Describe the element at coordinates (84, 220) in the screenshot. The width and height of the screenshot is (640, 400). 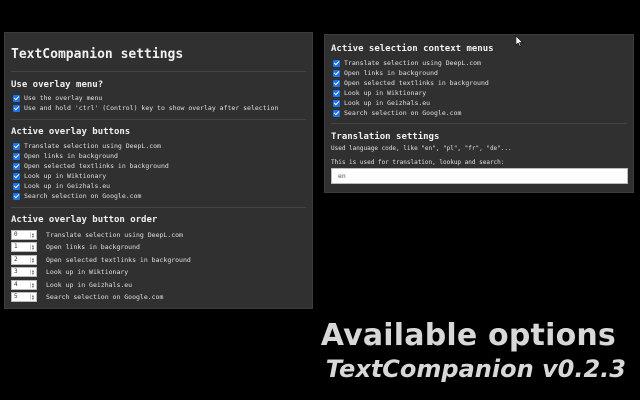
I see `button-order-heading: Active overlay button order` at that location.